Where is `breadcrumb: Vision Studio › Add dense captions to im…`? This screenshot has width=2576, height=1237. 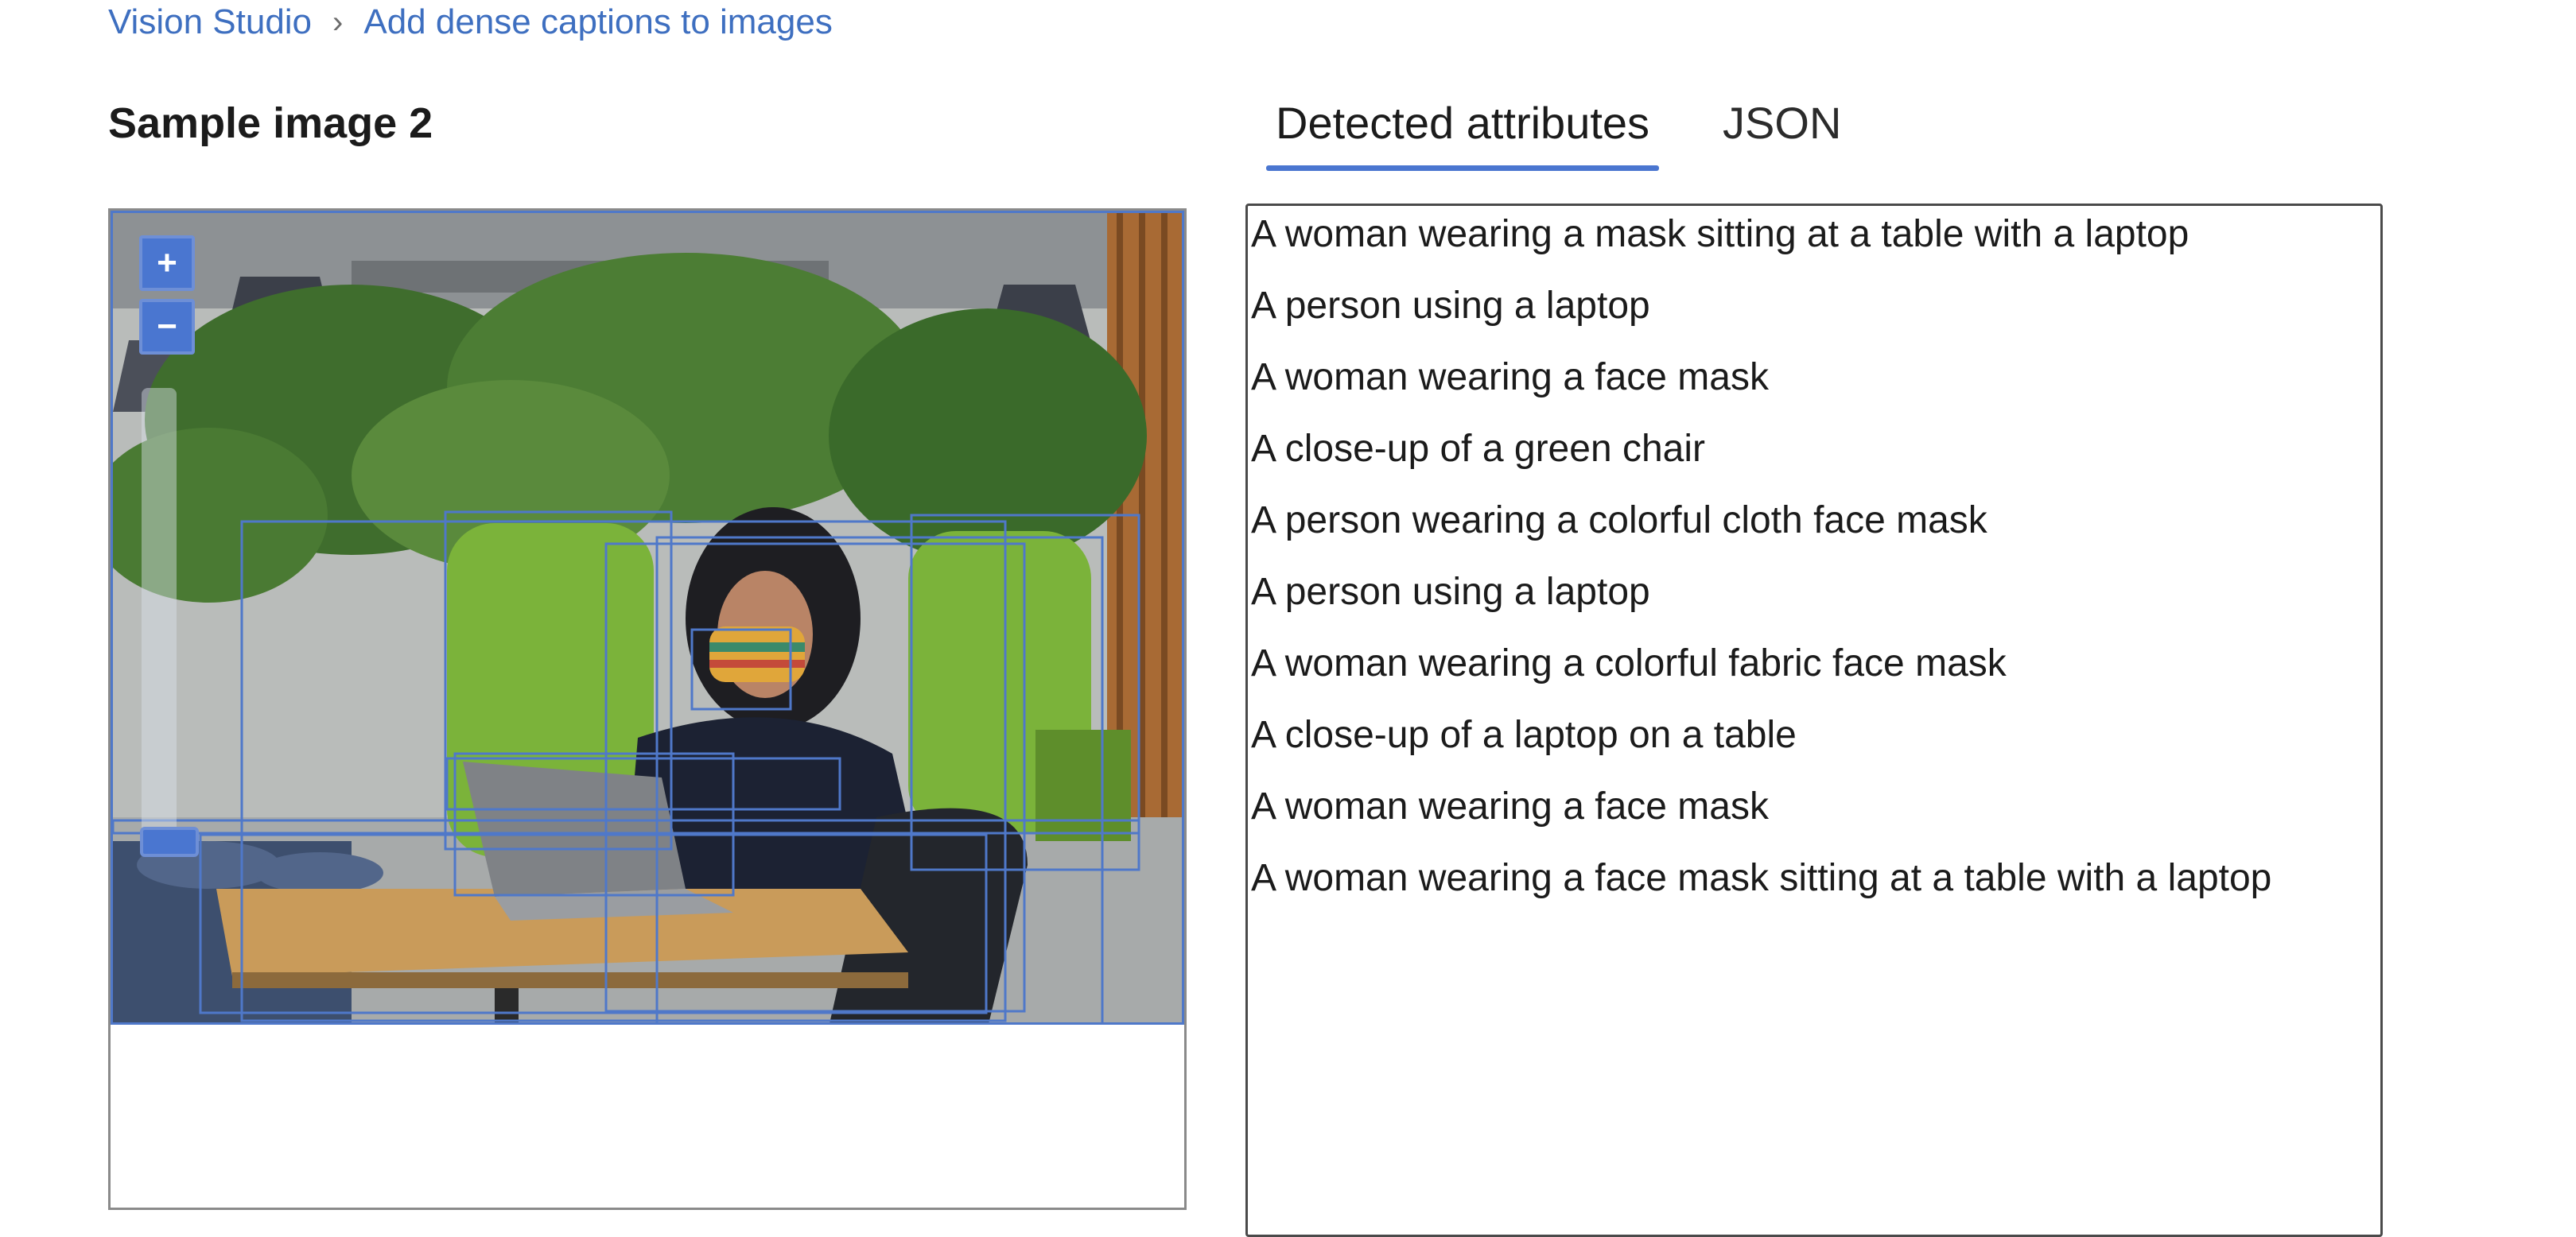
breadcrumb: Vision Studio › Add dense captions to im… is located at coordinates (470, 22).